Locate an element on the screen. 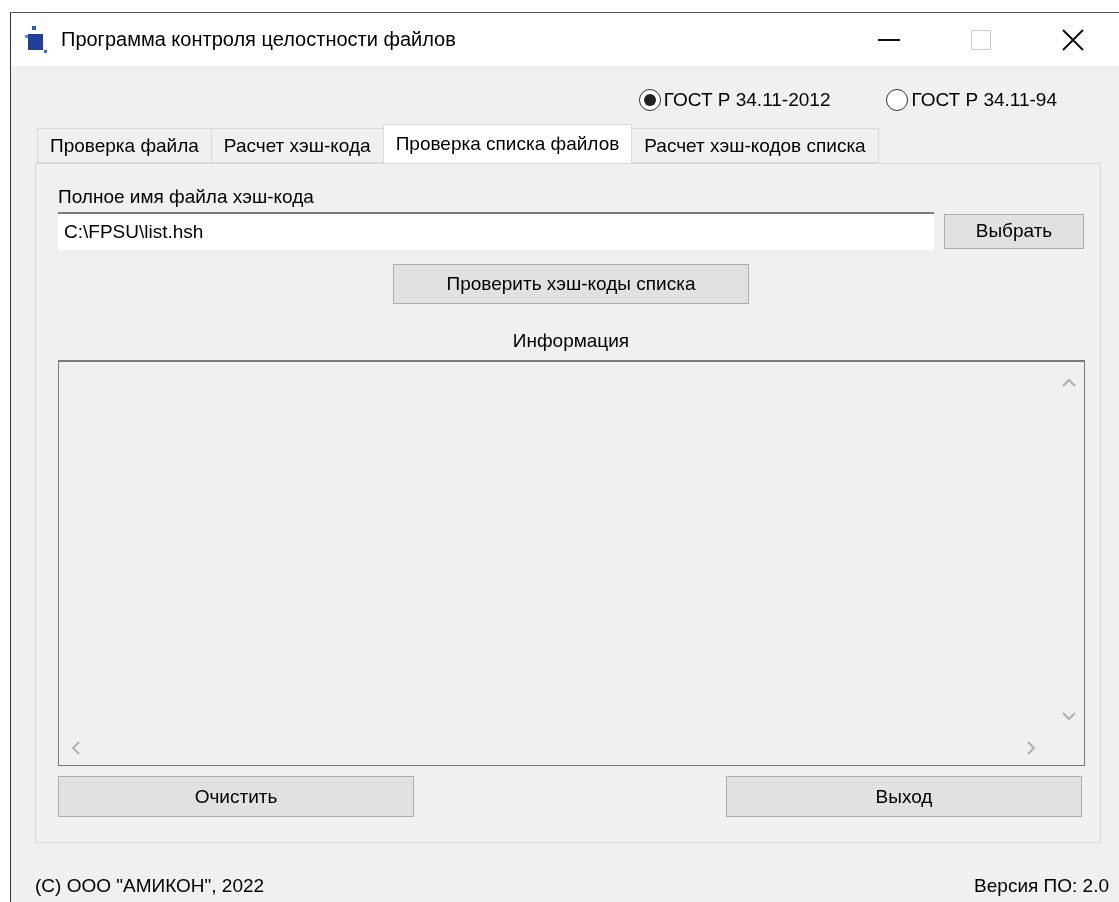 The width and height of the screenshot is (1119, 902). exit-button: Выход is located at coordinates (904, 796).